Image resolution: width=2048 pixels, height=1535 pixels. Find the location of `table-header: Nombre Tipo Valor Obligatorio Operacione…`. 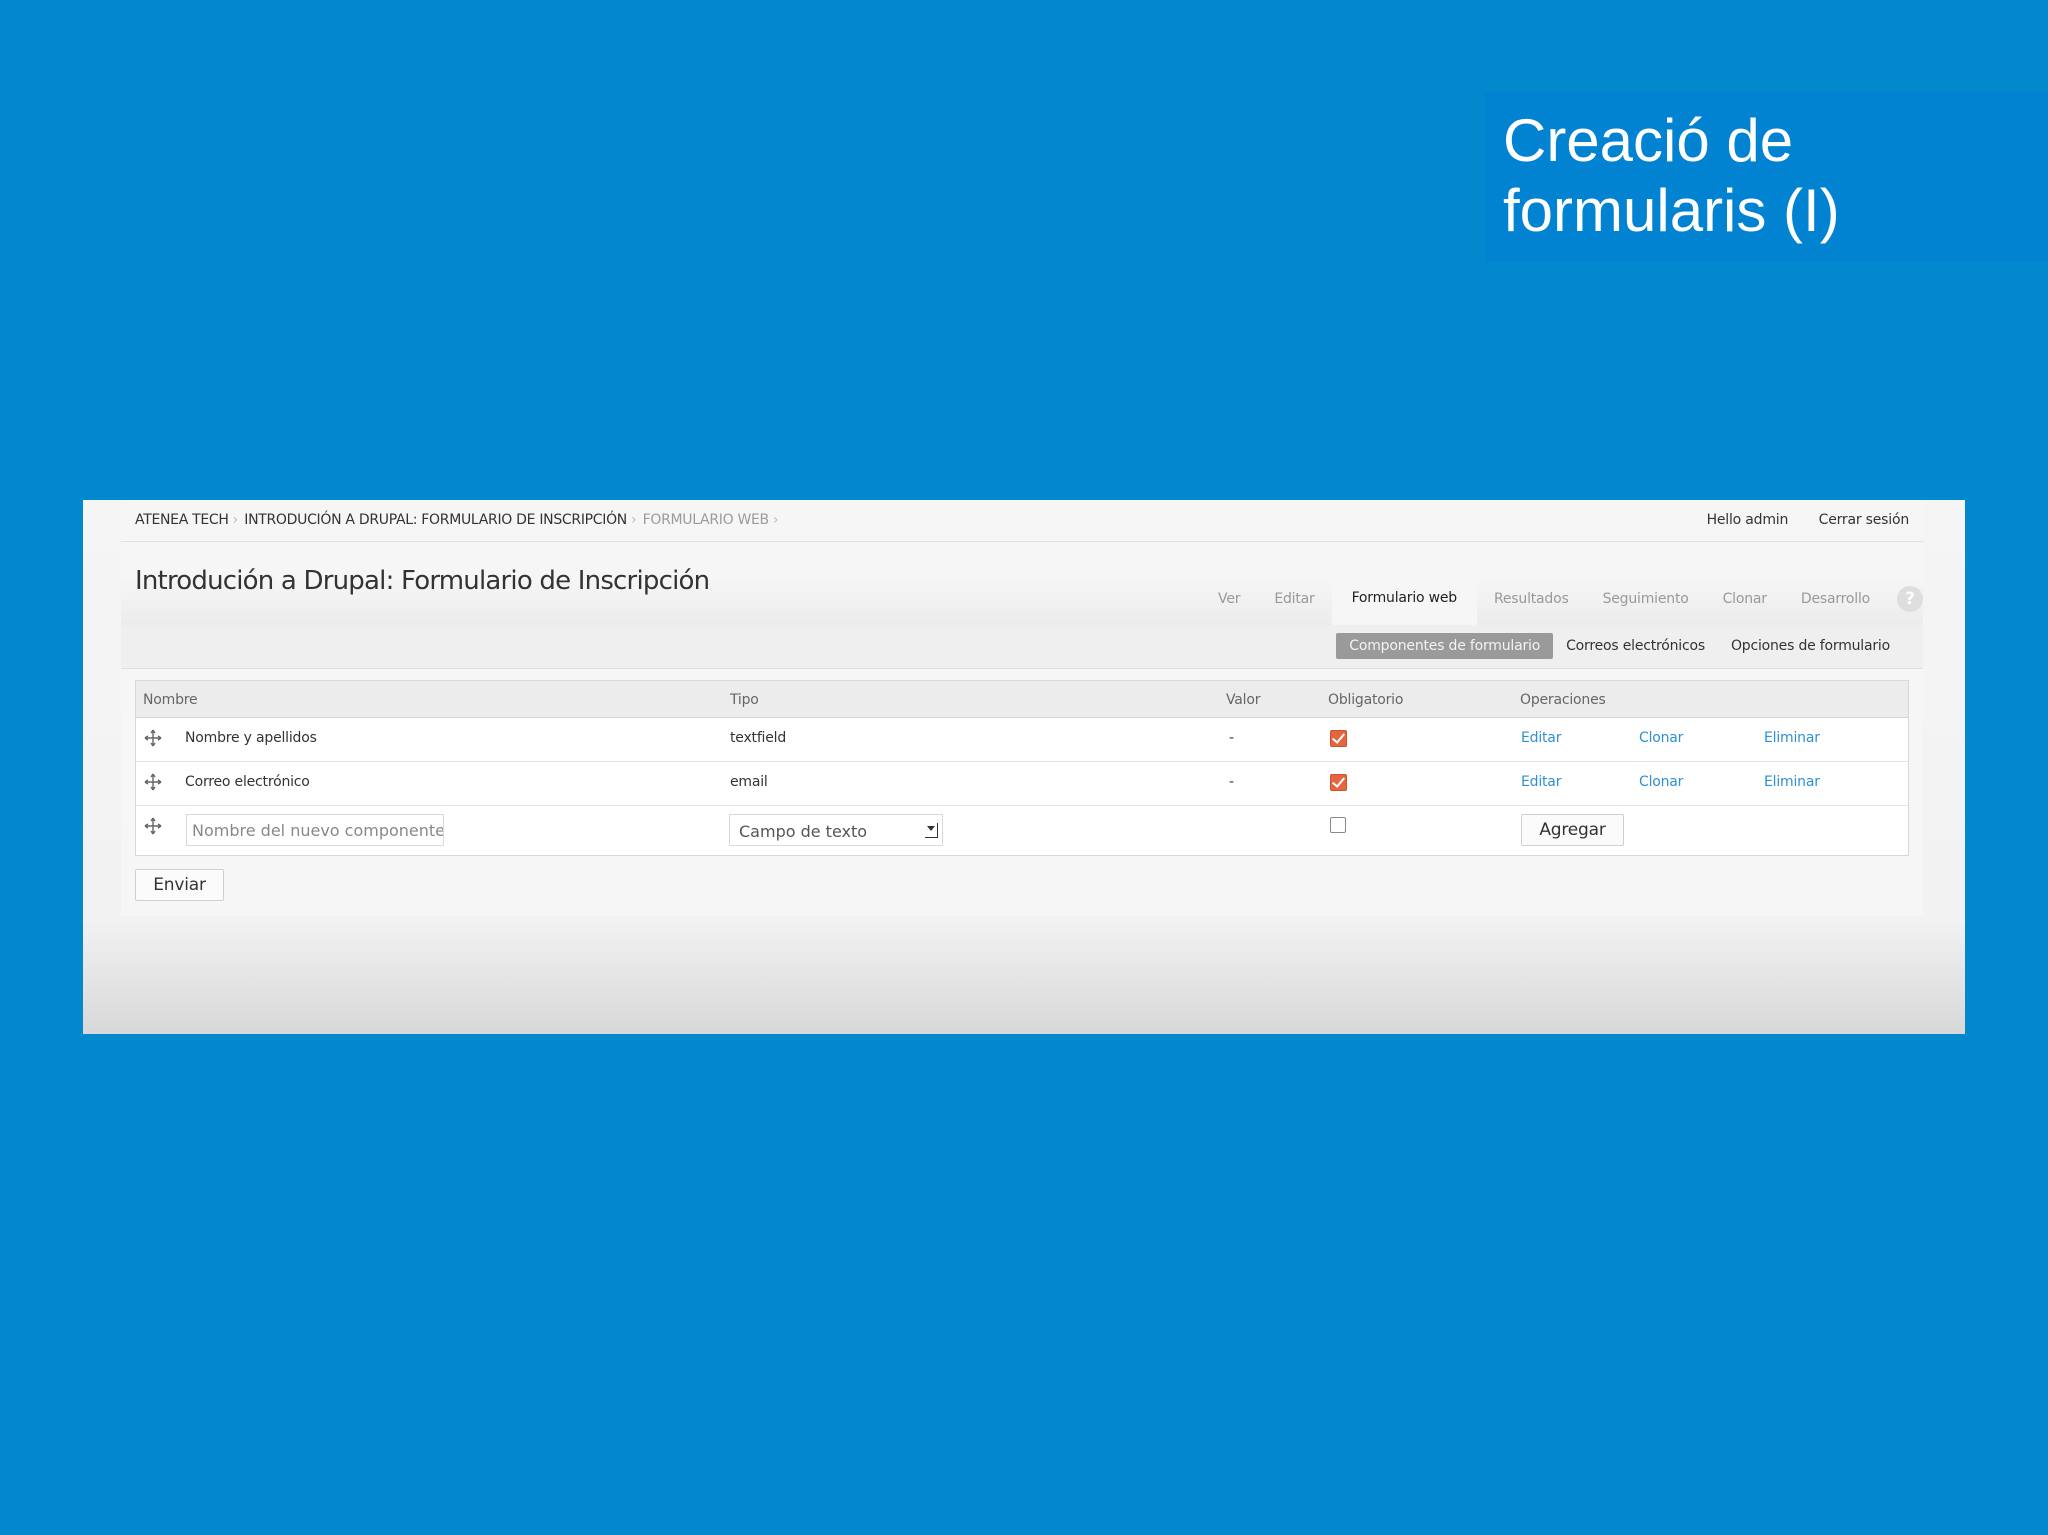

table-header: Nombre Tipo Valor Obligatorio Operacione… is located at coordinates (1022, 699).